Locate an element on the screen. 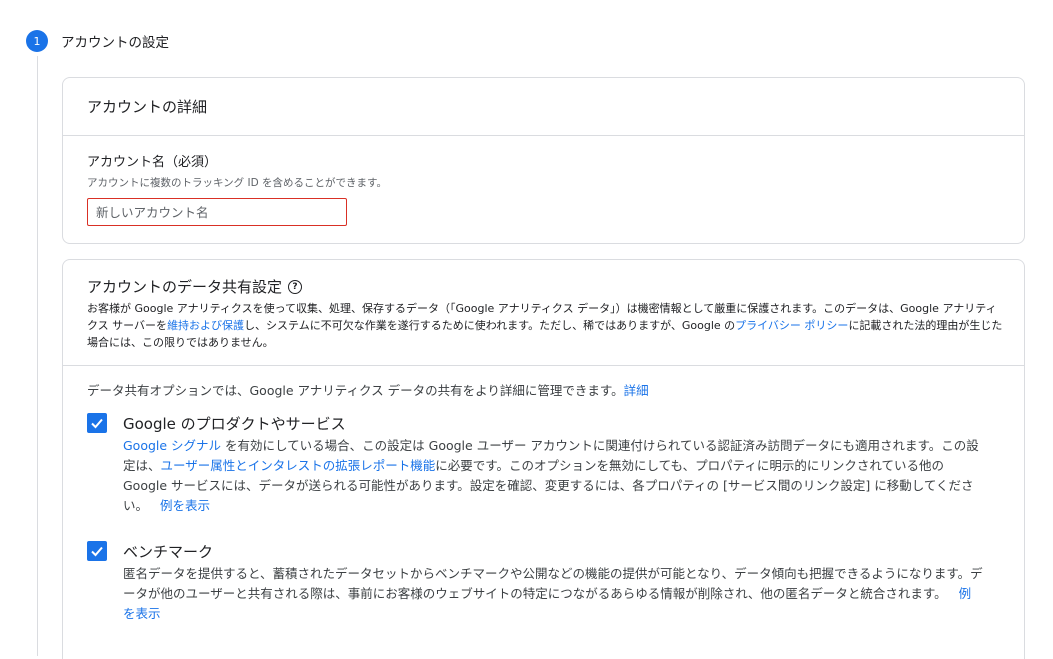 This screenshot has height=659, width=1053. account-name-label: アカウント名（必須） is located at coordinates (152, 162).